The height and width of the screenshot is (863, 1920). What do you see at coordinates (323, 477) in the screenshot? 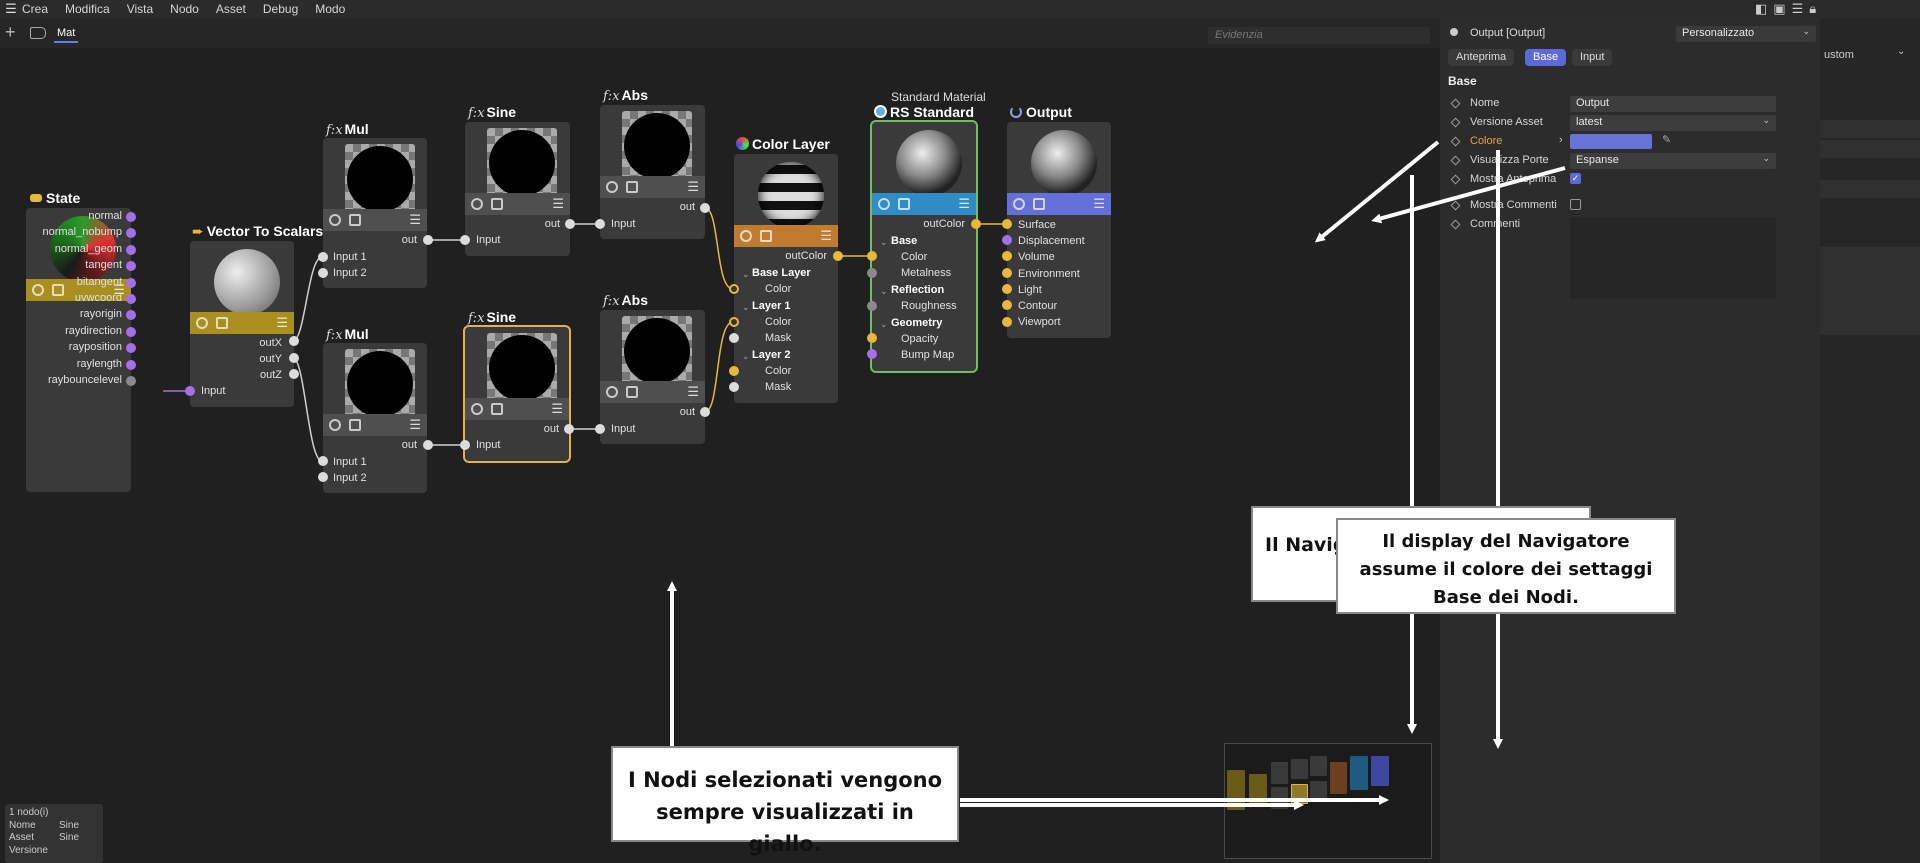
I see `mul2-input2-dot` at bounding box center [323, 477].